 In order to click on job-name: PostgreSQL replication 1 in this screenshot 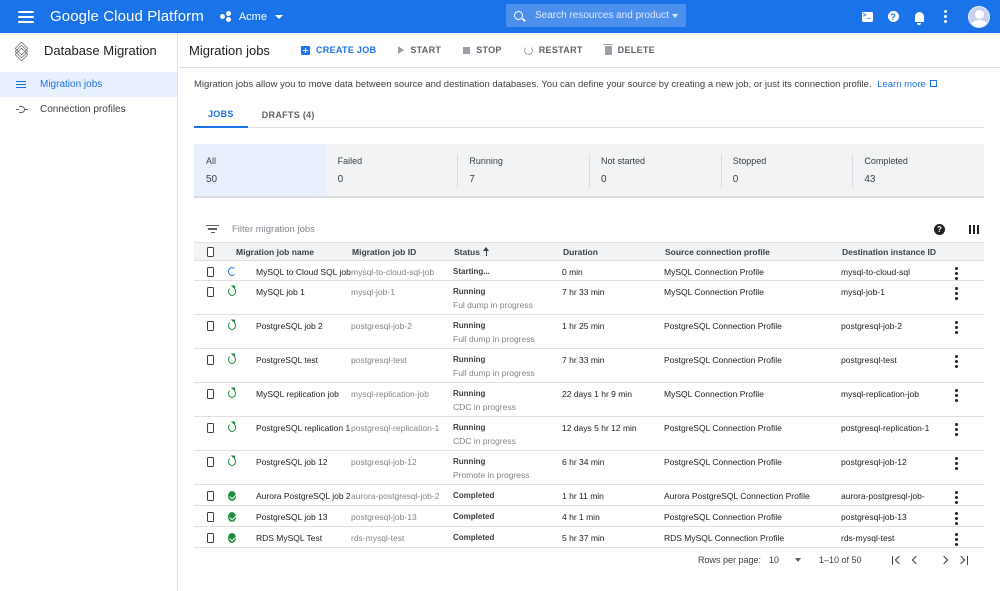, I will do `click(293, 425)`.